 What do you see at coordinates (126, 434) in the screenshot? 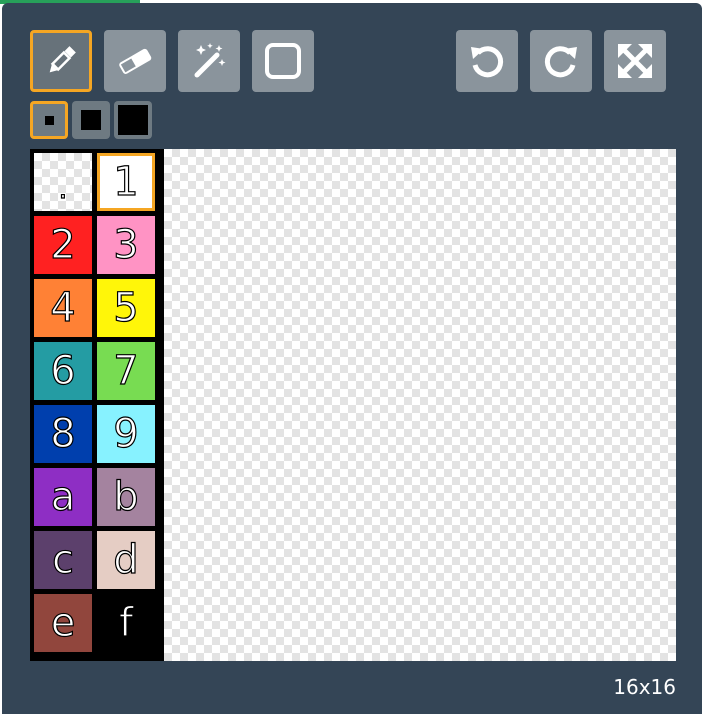
I see `palette-swatch-9: 9` at bounding box center [126, 434].